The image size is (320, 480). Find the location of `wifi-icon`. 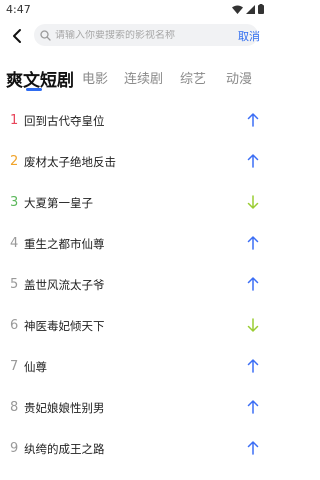

wifi-icon is located at coordinates (237, 9).